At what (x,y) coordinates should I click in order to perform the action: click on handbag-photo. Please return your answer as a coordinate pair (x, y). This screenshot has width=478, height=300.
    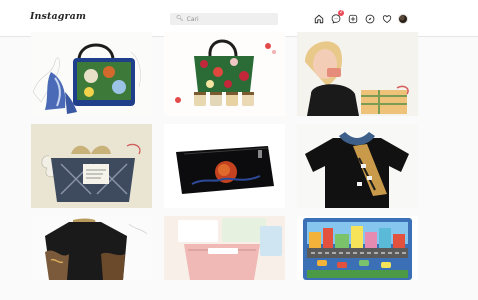
    Looking at the image, I should click on (91, 74).